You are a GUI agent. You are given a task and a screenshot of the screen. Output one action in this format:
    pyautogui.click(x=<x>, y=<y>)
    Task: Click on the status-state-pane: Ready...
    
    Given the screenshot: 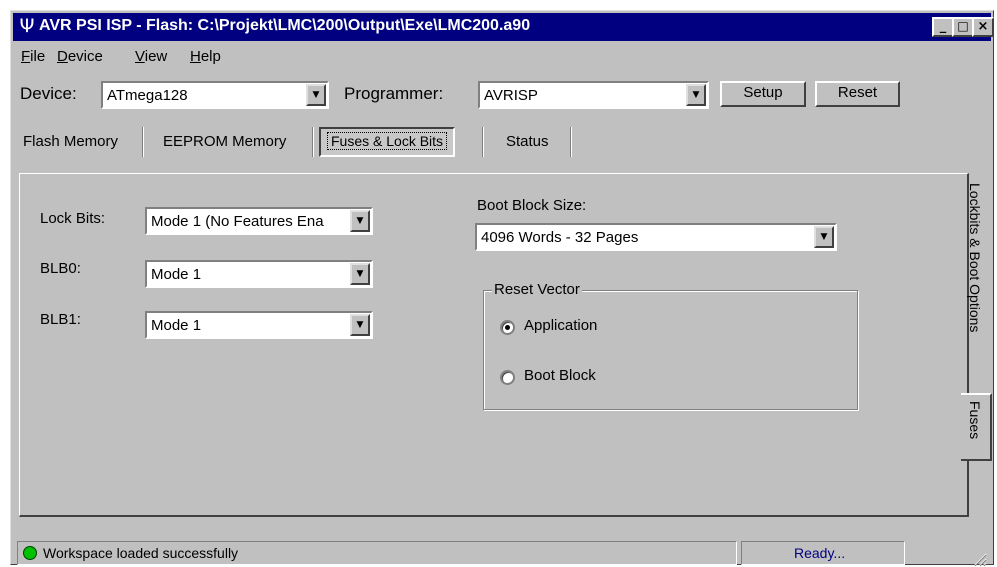 What is the action you would take?
    pyautogui.click(x=823, y=553)
    